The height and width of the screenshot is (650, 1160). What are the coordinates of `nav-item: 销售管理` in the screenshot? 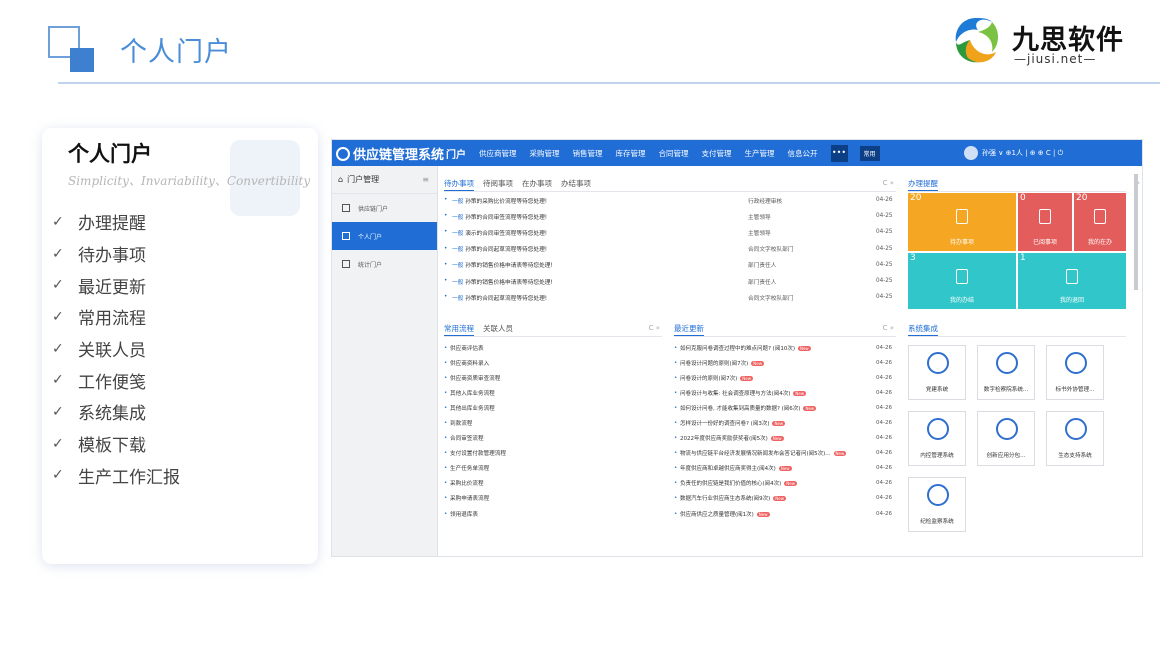 It's located at (588, 153).